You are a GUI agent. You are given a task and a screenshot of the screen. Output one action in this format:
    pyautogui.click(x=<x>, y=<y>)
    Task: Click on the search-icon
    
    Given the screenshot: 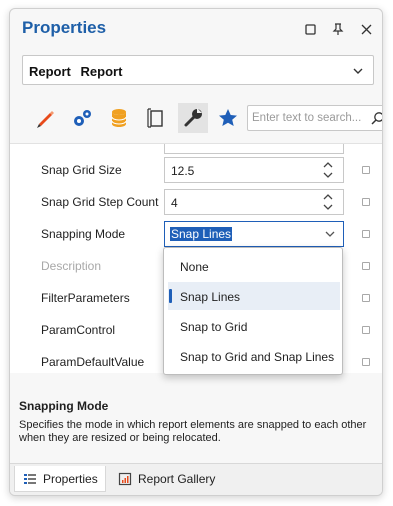 What is the action you would take?
    pyautogui.click(x=376, y=118)
    